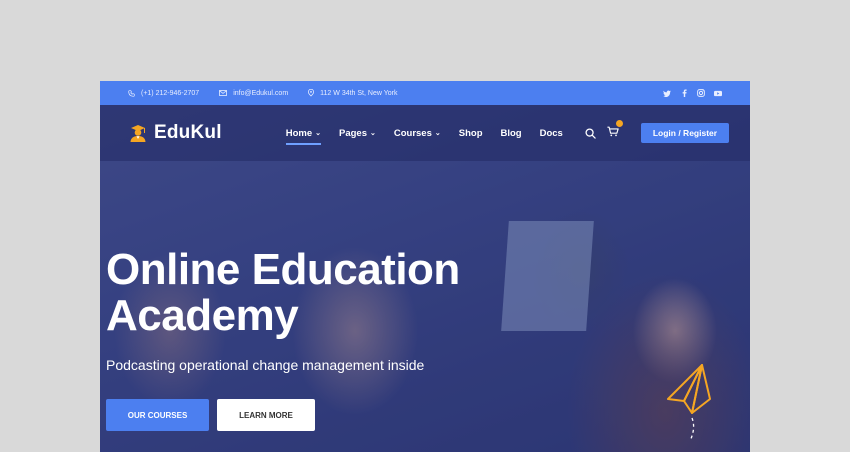 The image size is (850, 452). What do you see at coordinates (685, 133) in the screenshot?
I see `login-register-button: Login / Register` at bounding box center [685, 133].